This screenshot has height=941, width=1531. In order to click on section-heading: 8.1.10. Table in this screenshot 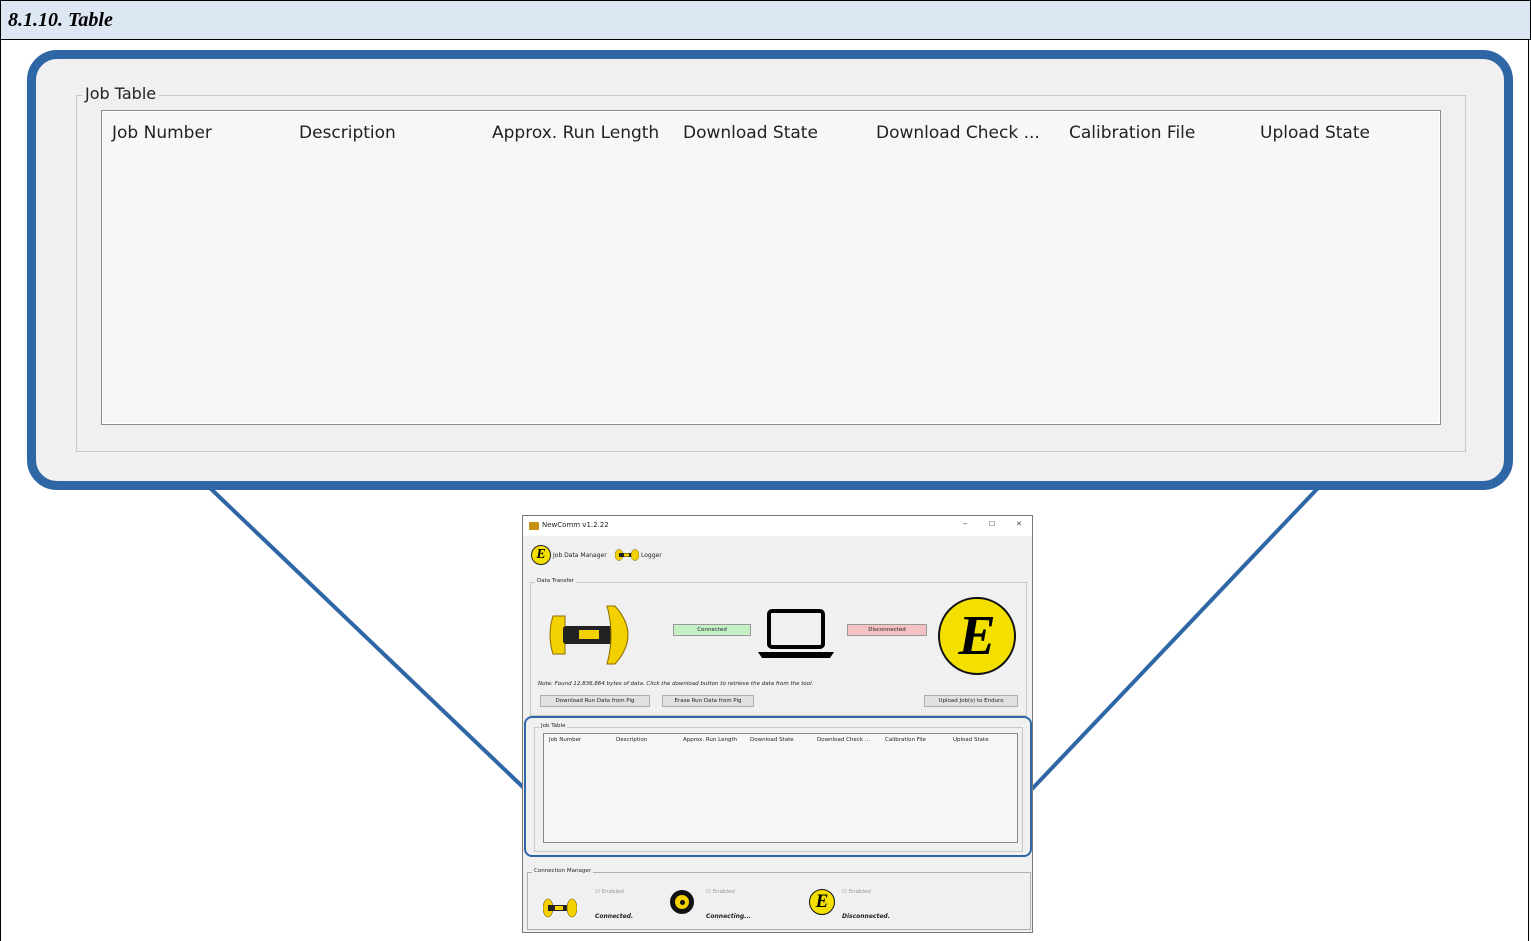, I will do `click(765, 20)`.